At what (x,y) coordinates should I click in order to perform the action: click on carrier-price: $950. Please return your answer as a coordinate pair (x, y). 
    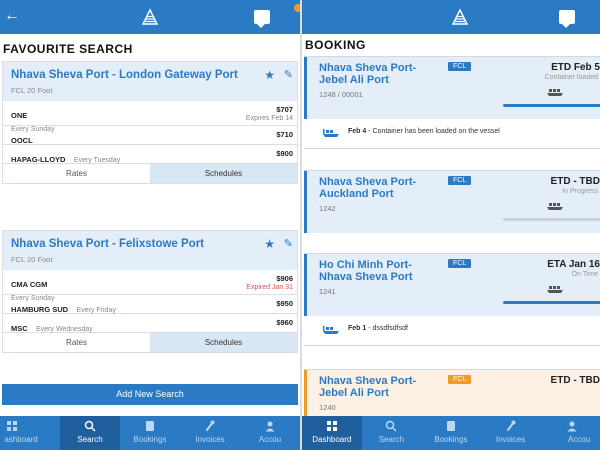
    Looking at the image, I should click on (284, 303).